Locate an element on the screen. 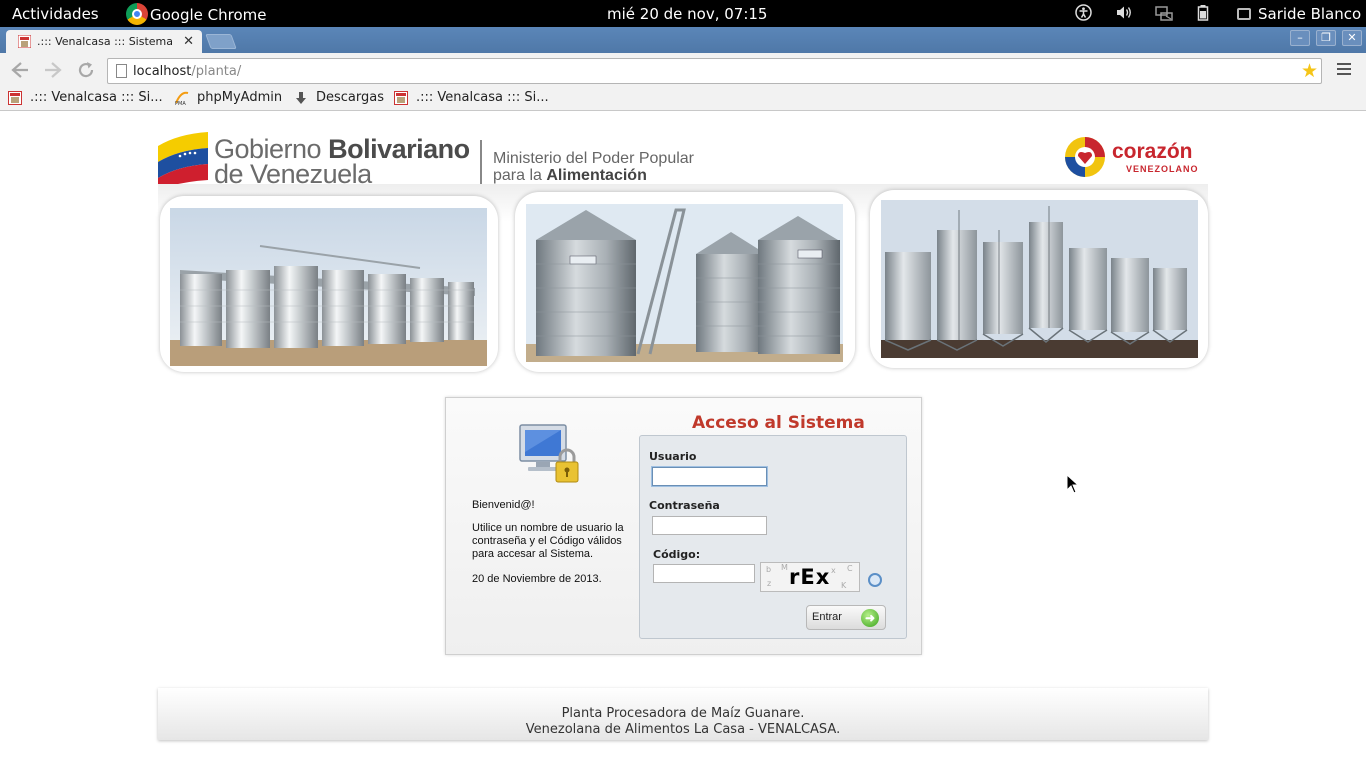  app-menu: Google Chrome is located at coordinates (196, 14).